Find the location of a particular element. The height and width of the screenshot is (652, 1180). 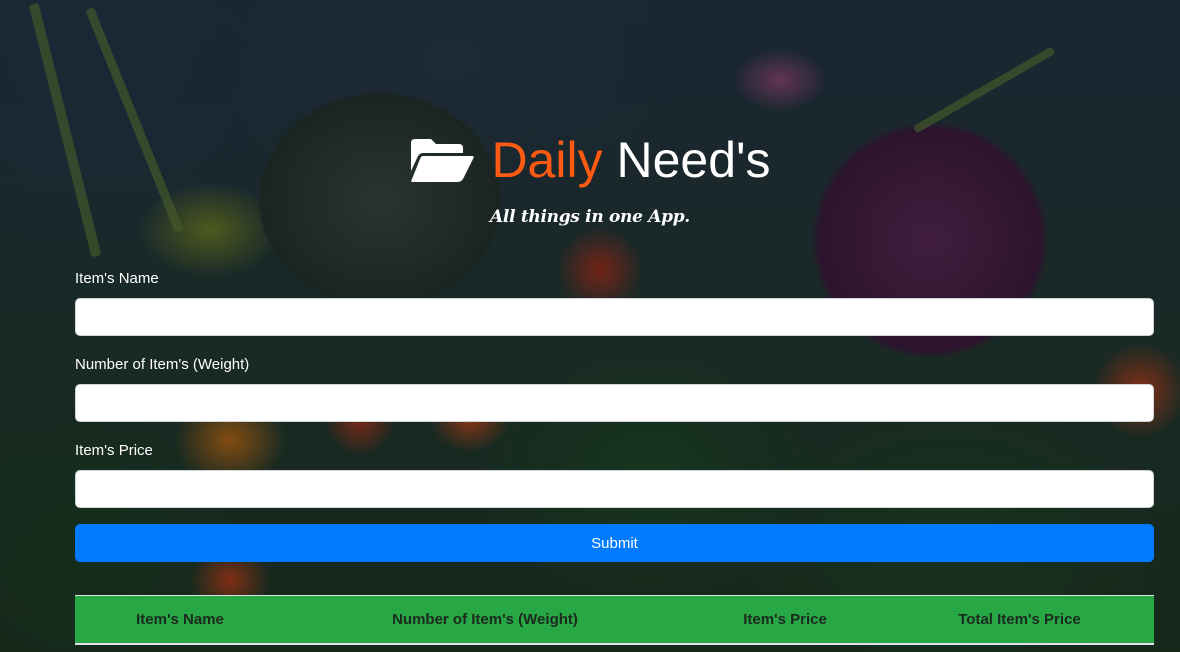

app-title-daily: Daily is located at coordinates (547, 160).